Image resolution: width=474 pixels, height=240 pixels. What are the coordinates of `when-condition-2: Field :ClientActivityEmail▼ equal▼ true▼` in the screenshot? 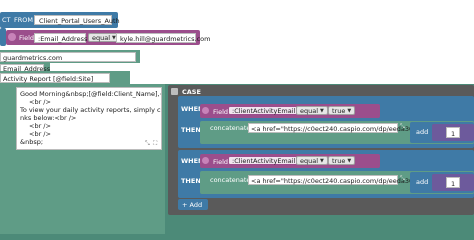 It's located at (290, 161).